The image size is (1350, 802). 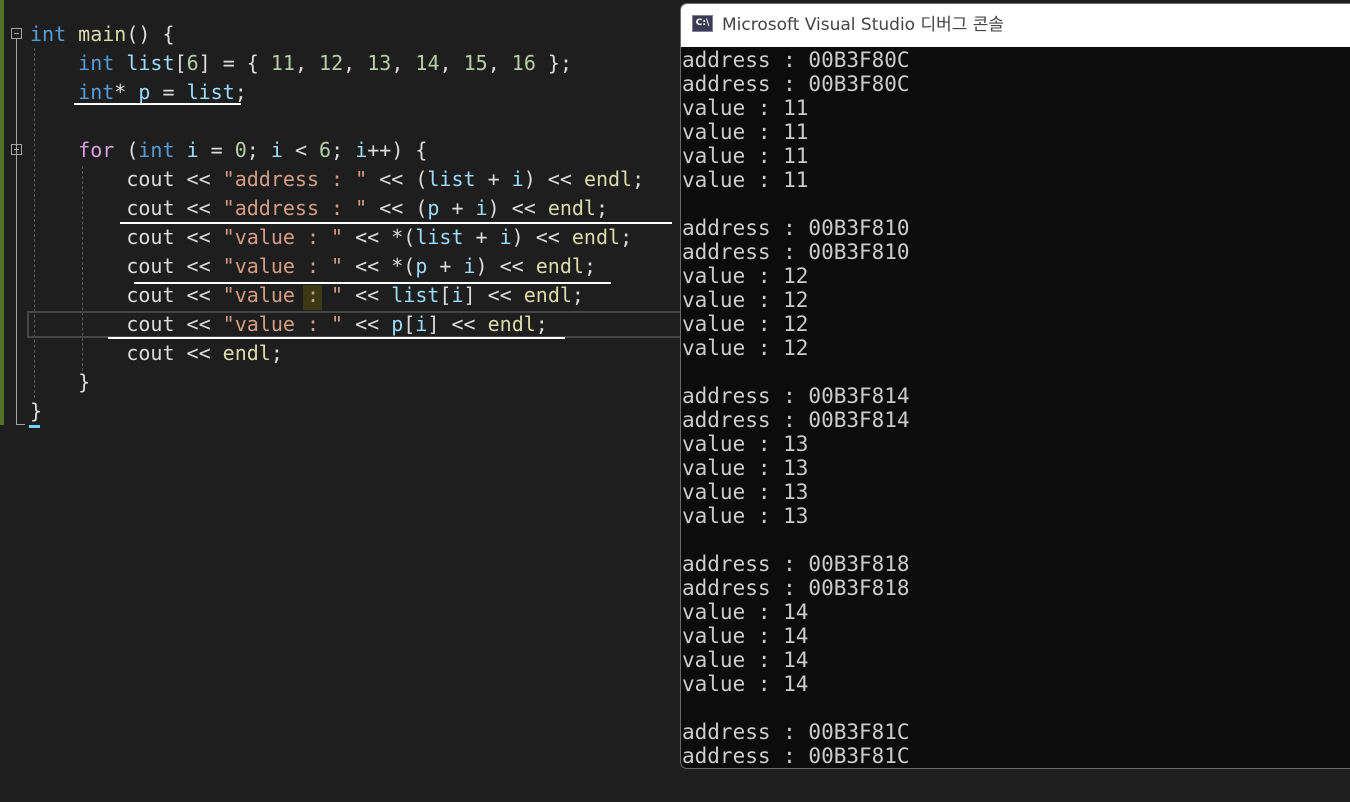 I want to click on code-line: cout << "value : " << list[i] << endl;, so click(x=307, y=295).